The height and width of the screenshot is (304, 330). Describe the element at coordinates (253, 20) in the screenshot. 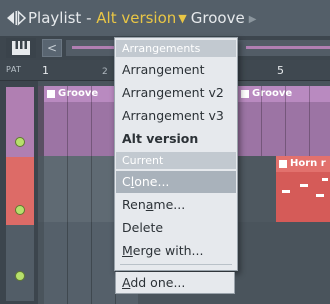

I see `chevron-right-icon: ▶` at that location.